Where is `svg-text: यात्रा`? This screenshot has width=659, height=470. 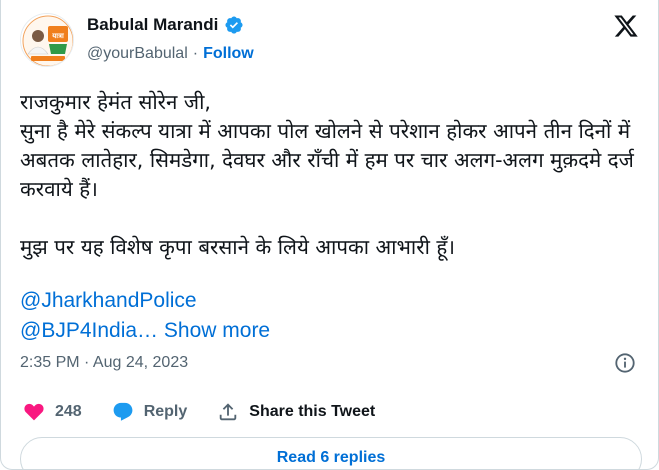 svg-text: यात्रा is located at coordinates (58, 36).